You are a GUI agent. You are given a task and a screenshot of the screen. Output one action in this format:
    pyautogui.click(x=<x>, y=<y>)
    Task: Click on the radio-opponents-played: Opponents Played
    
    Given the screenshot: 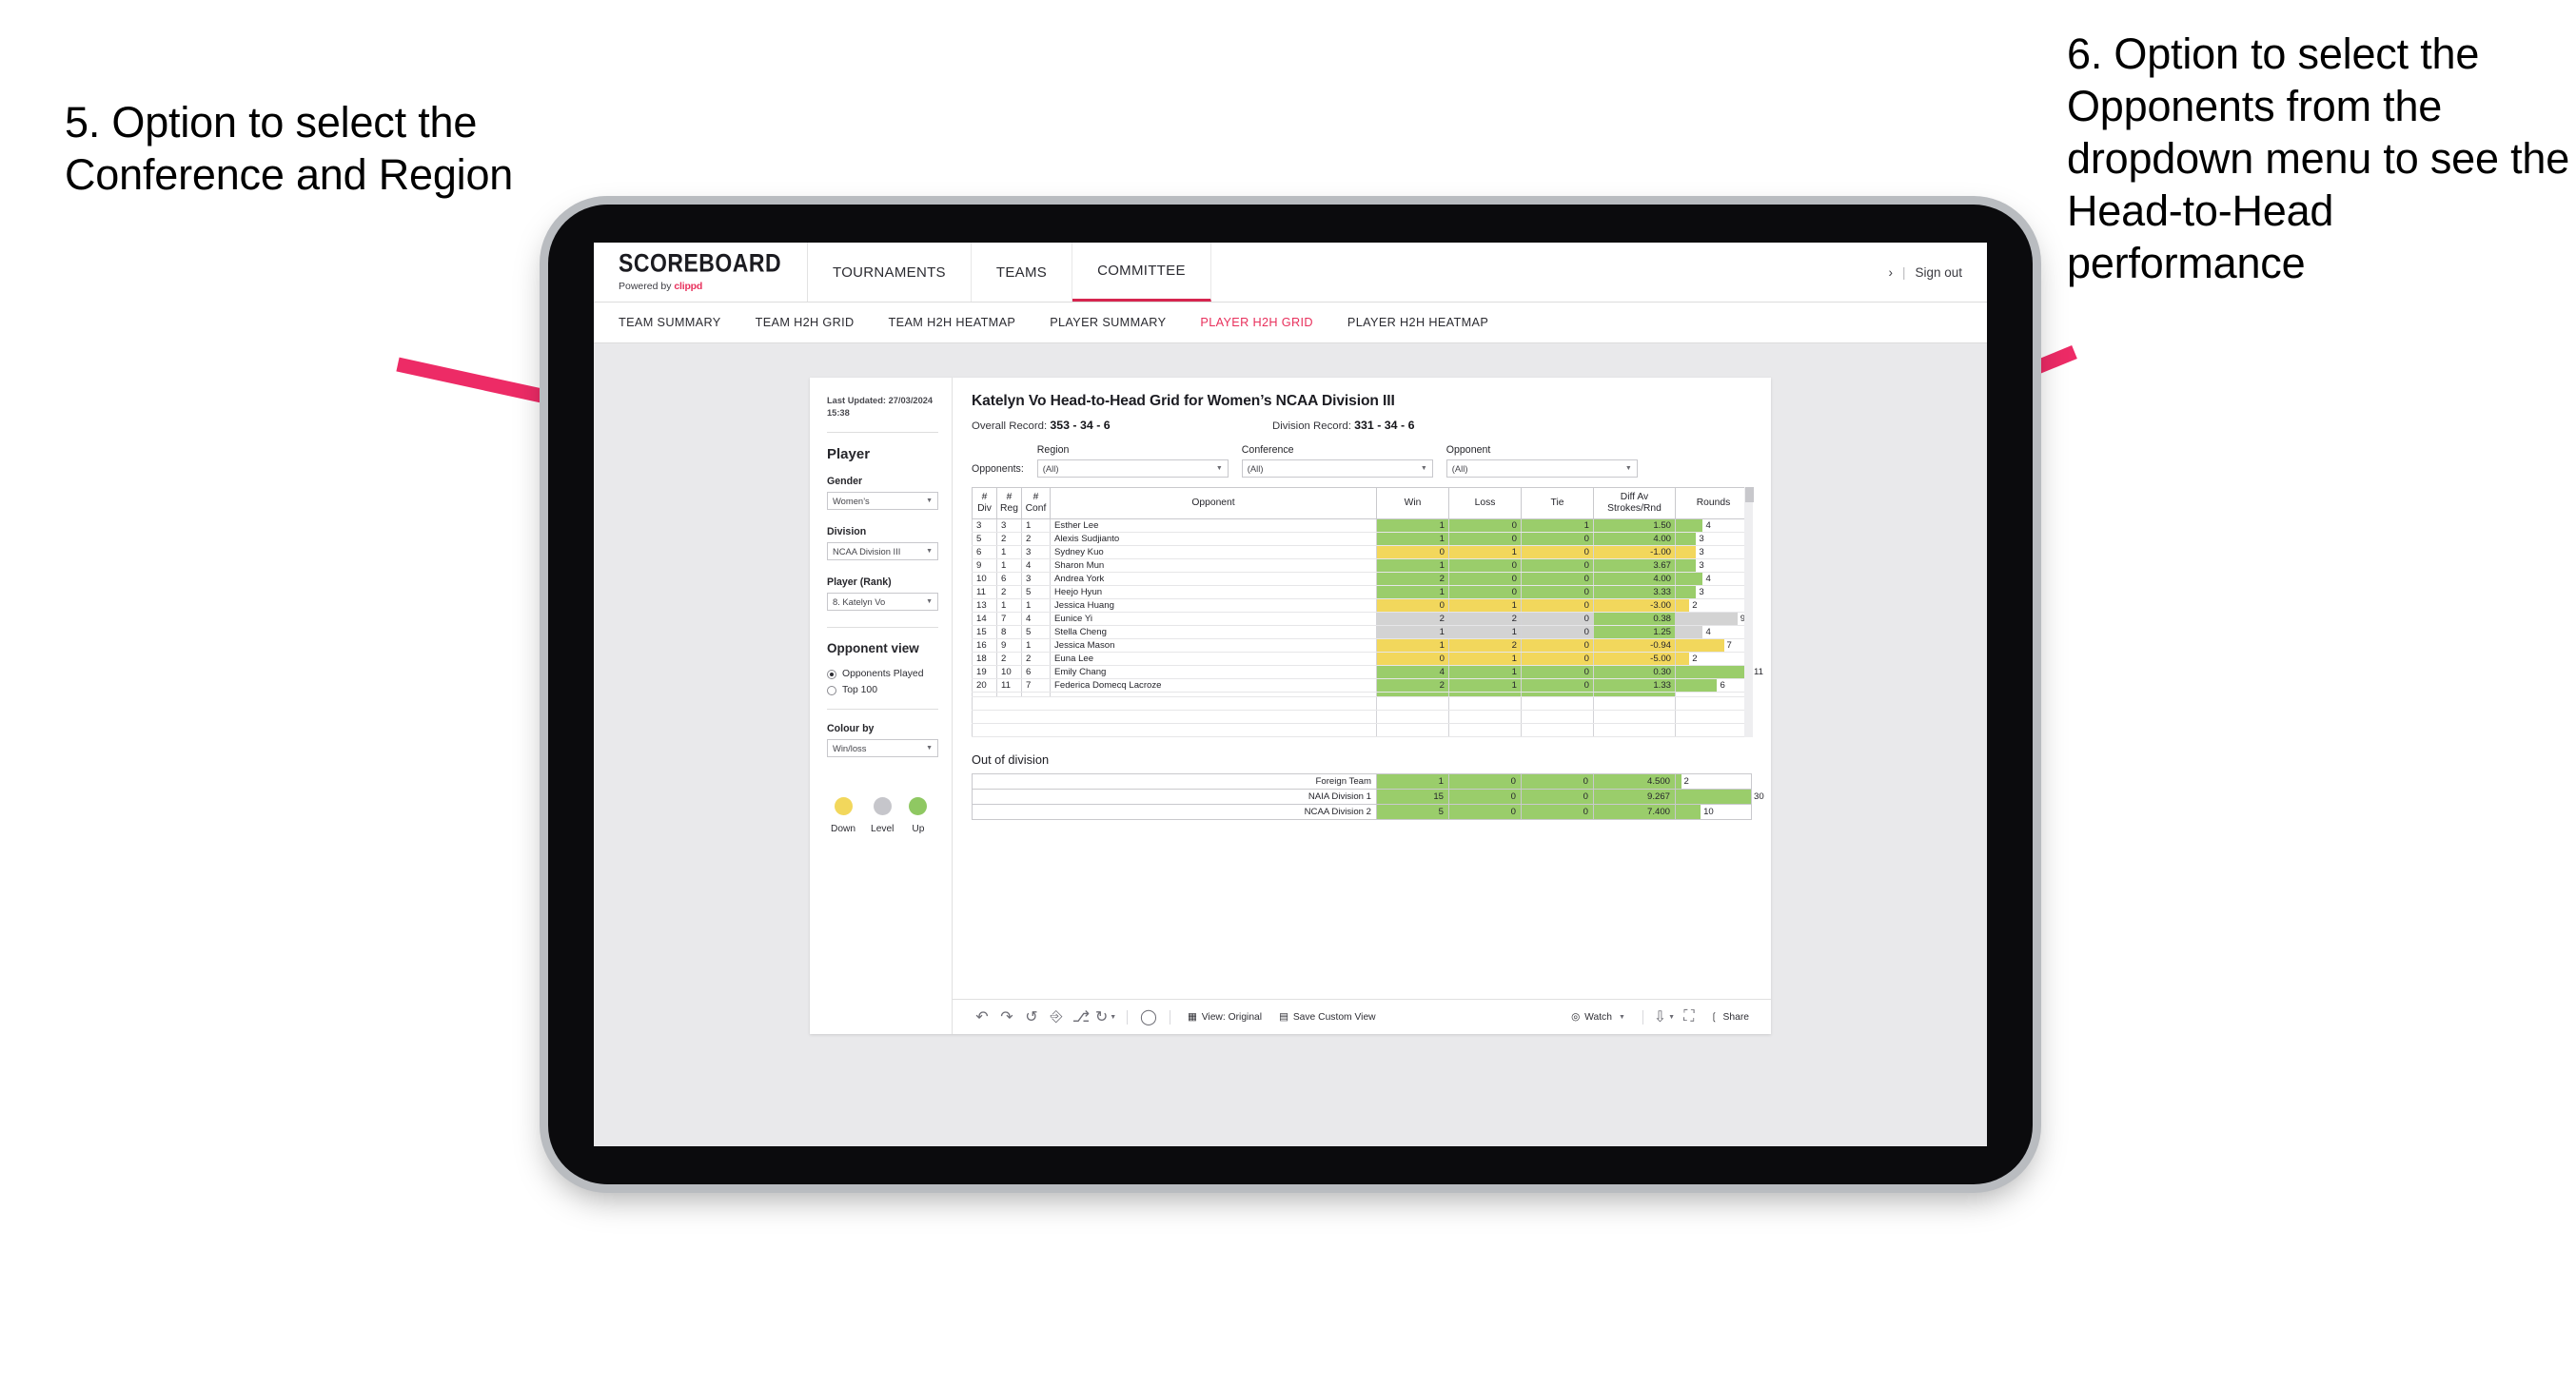 What is the action you would take?
    pyautogui.click(x=882, y=674)
    